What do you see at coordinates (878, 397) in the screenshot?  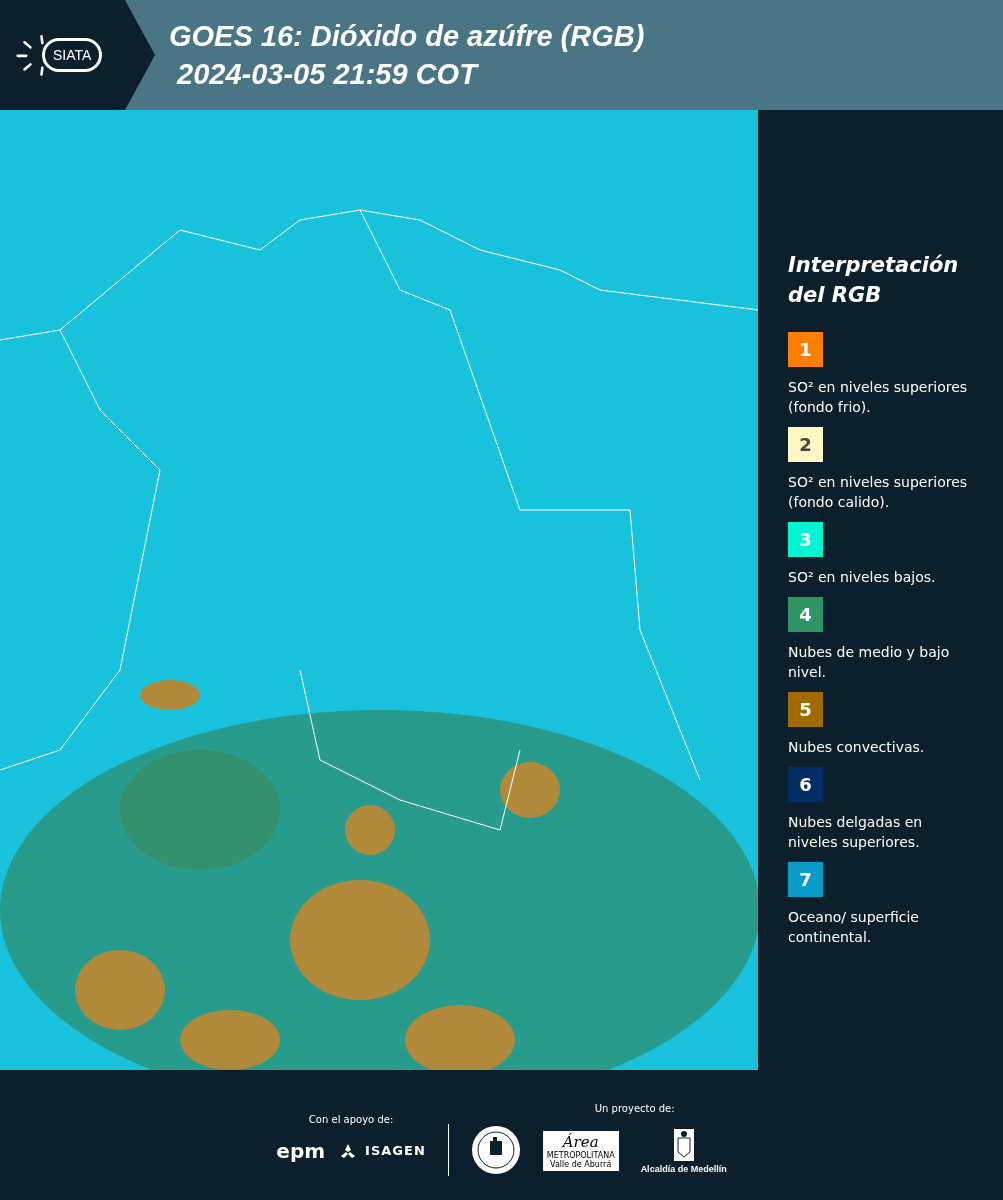 I see `legend-text: SO² en niveles superiores (fondo frio).` at bounding box center [878, 397].